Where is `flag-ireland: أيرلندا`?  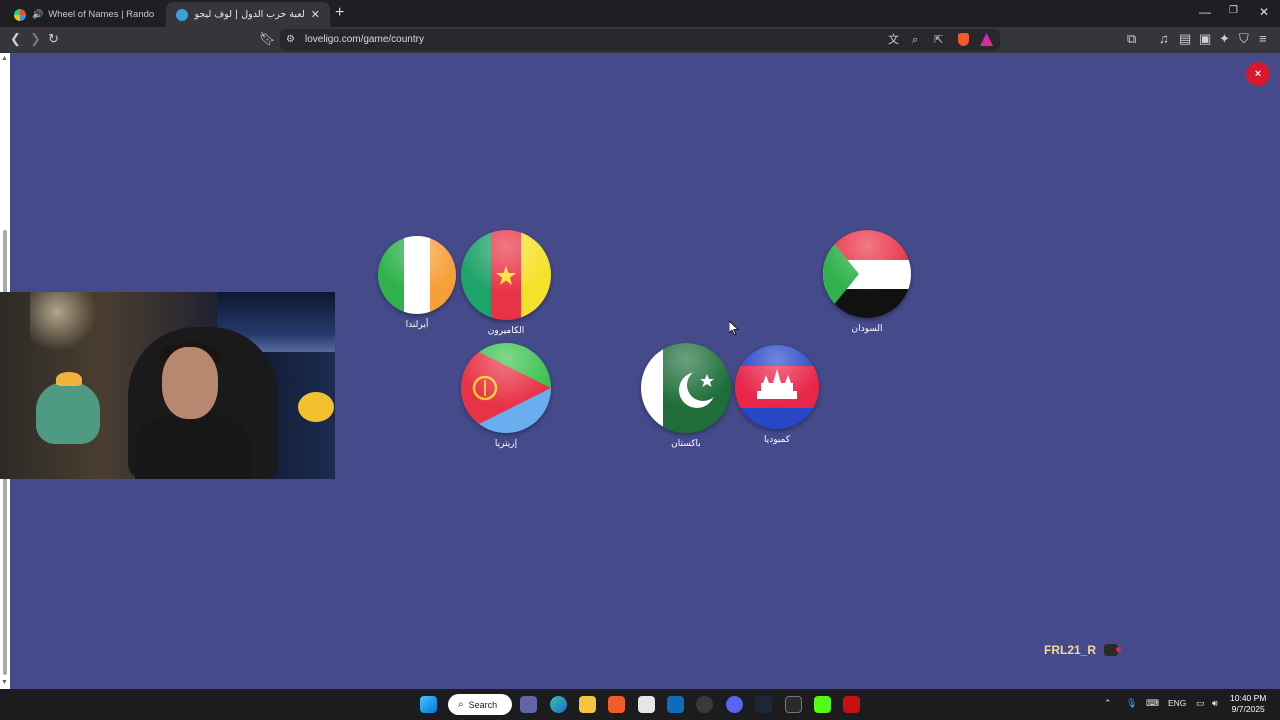
flag-ireland: أيرلندا is located at coordinates (417, 283).